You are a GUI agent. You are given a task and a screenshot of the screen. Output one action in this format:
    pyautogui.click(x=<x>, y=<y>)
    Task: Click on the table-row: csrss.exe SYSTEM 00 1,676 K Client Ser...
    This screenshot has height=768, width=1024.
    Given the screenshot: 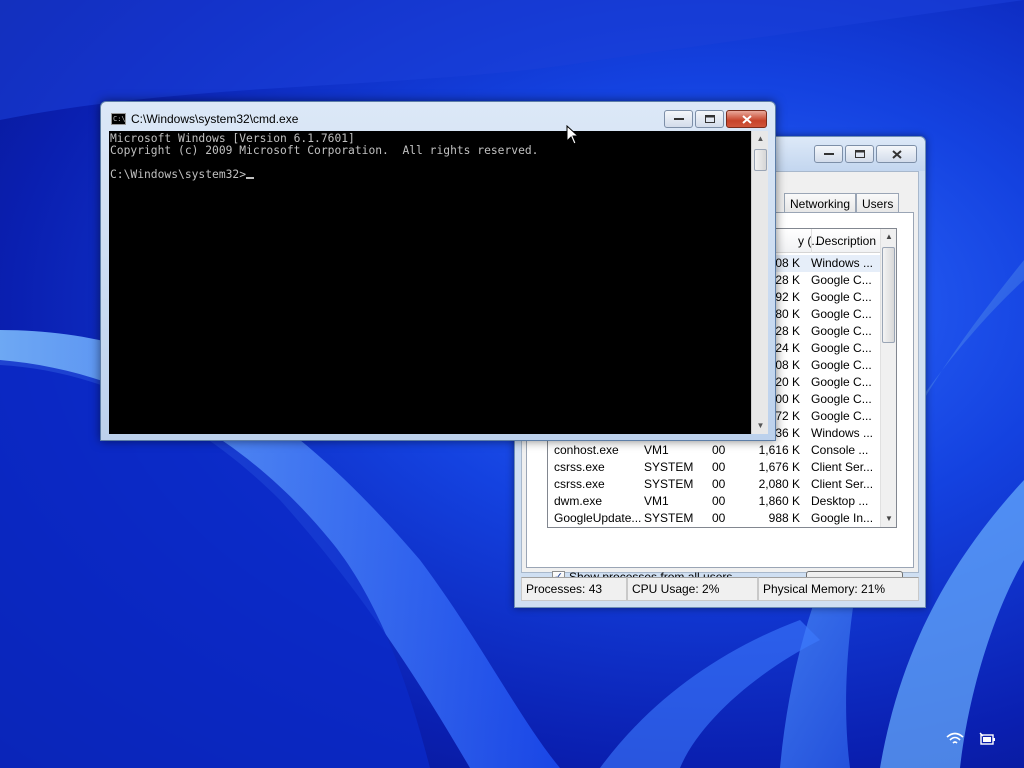 What is the action you would take?
    pyautogui.click(x=715, y=467)
    